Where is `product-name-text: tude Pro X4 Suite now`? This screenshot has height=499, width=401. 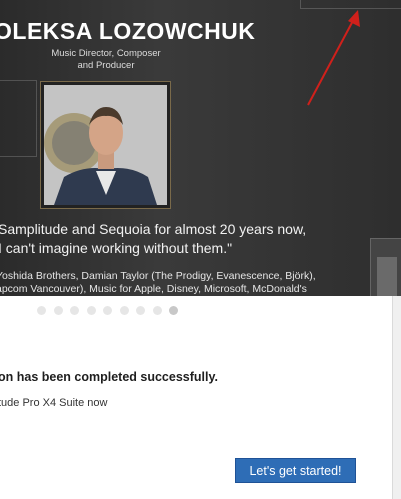 product-name-text: tude Pro X4 Suite now is located at coordinates (54, 403).